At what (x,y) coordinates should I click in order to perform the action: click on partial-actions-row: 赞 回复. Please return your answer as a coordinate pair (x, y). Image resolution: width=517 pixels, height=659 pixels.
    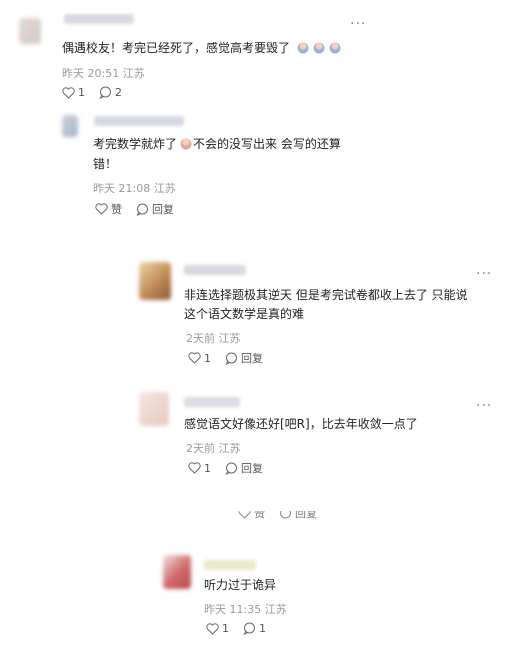
    Looking at the image, I should click on (283, 517).